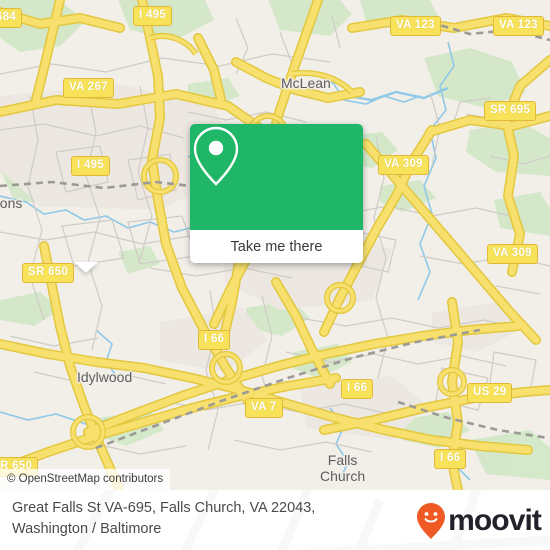  What do you see at coordinates (216, 156) in the screenshot?
I see `map-pin-icon` at bounding box center [216, 156].